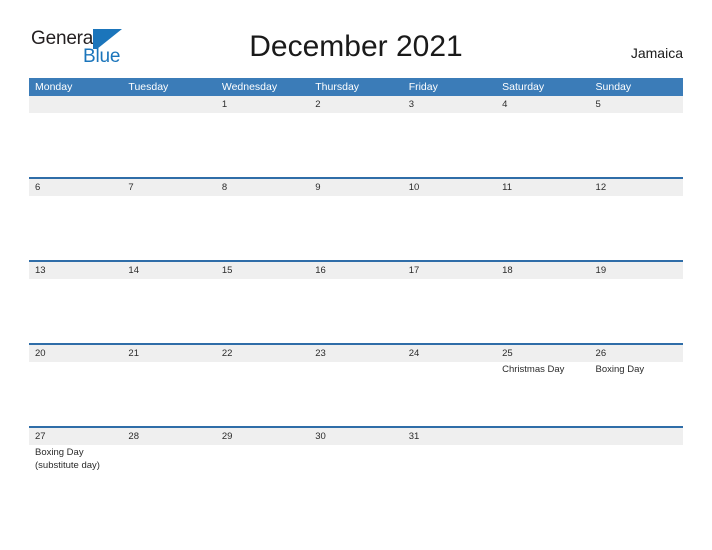 This screenshot has width=712, height=550. What do you see at coordinates (636, 353) in the screenshot?
I see `day-number: 26` at bounding box center [636, 353].